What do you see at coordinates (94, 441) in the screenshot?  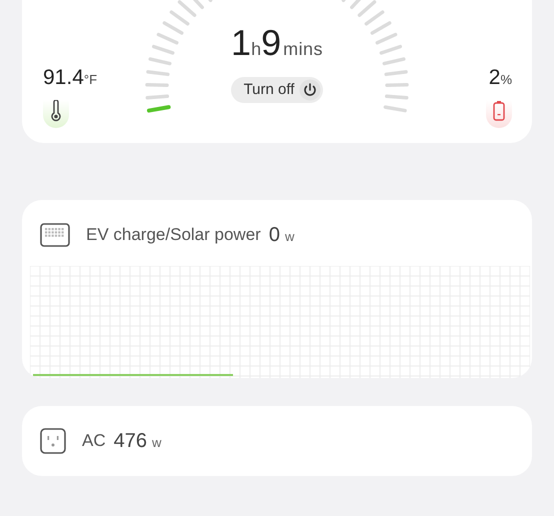 I see `power-label: AC` at bounding box center [94, 441].